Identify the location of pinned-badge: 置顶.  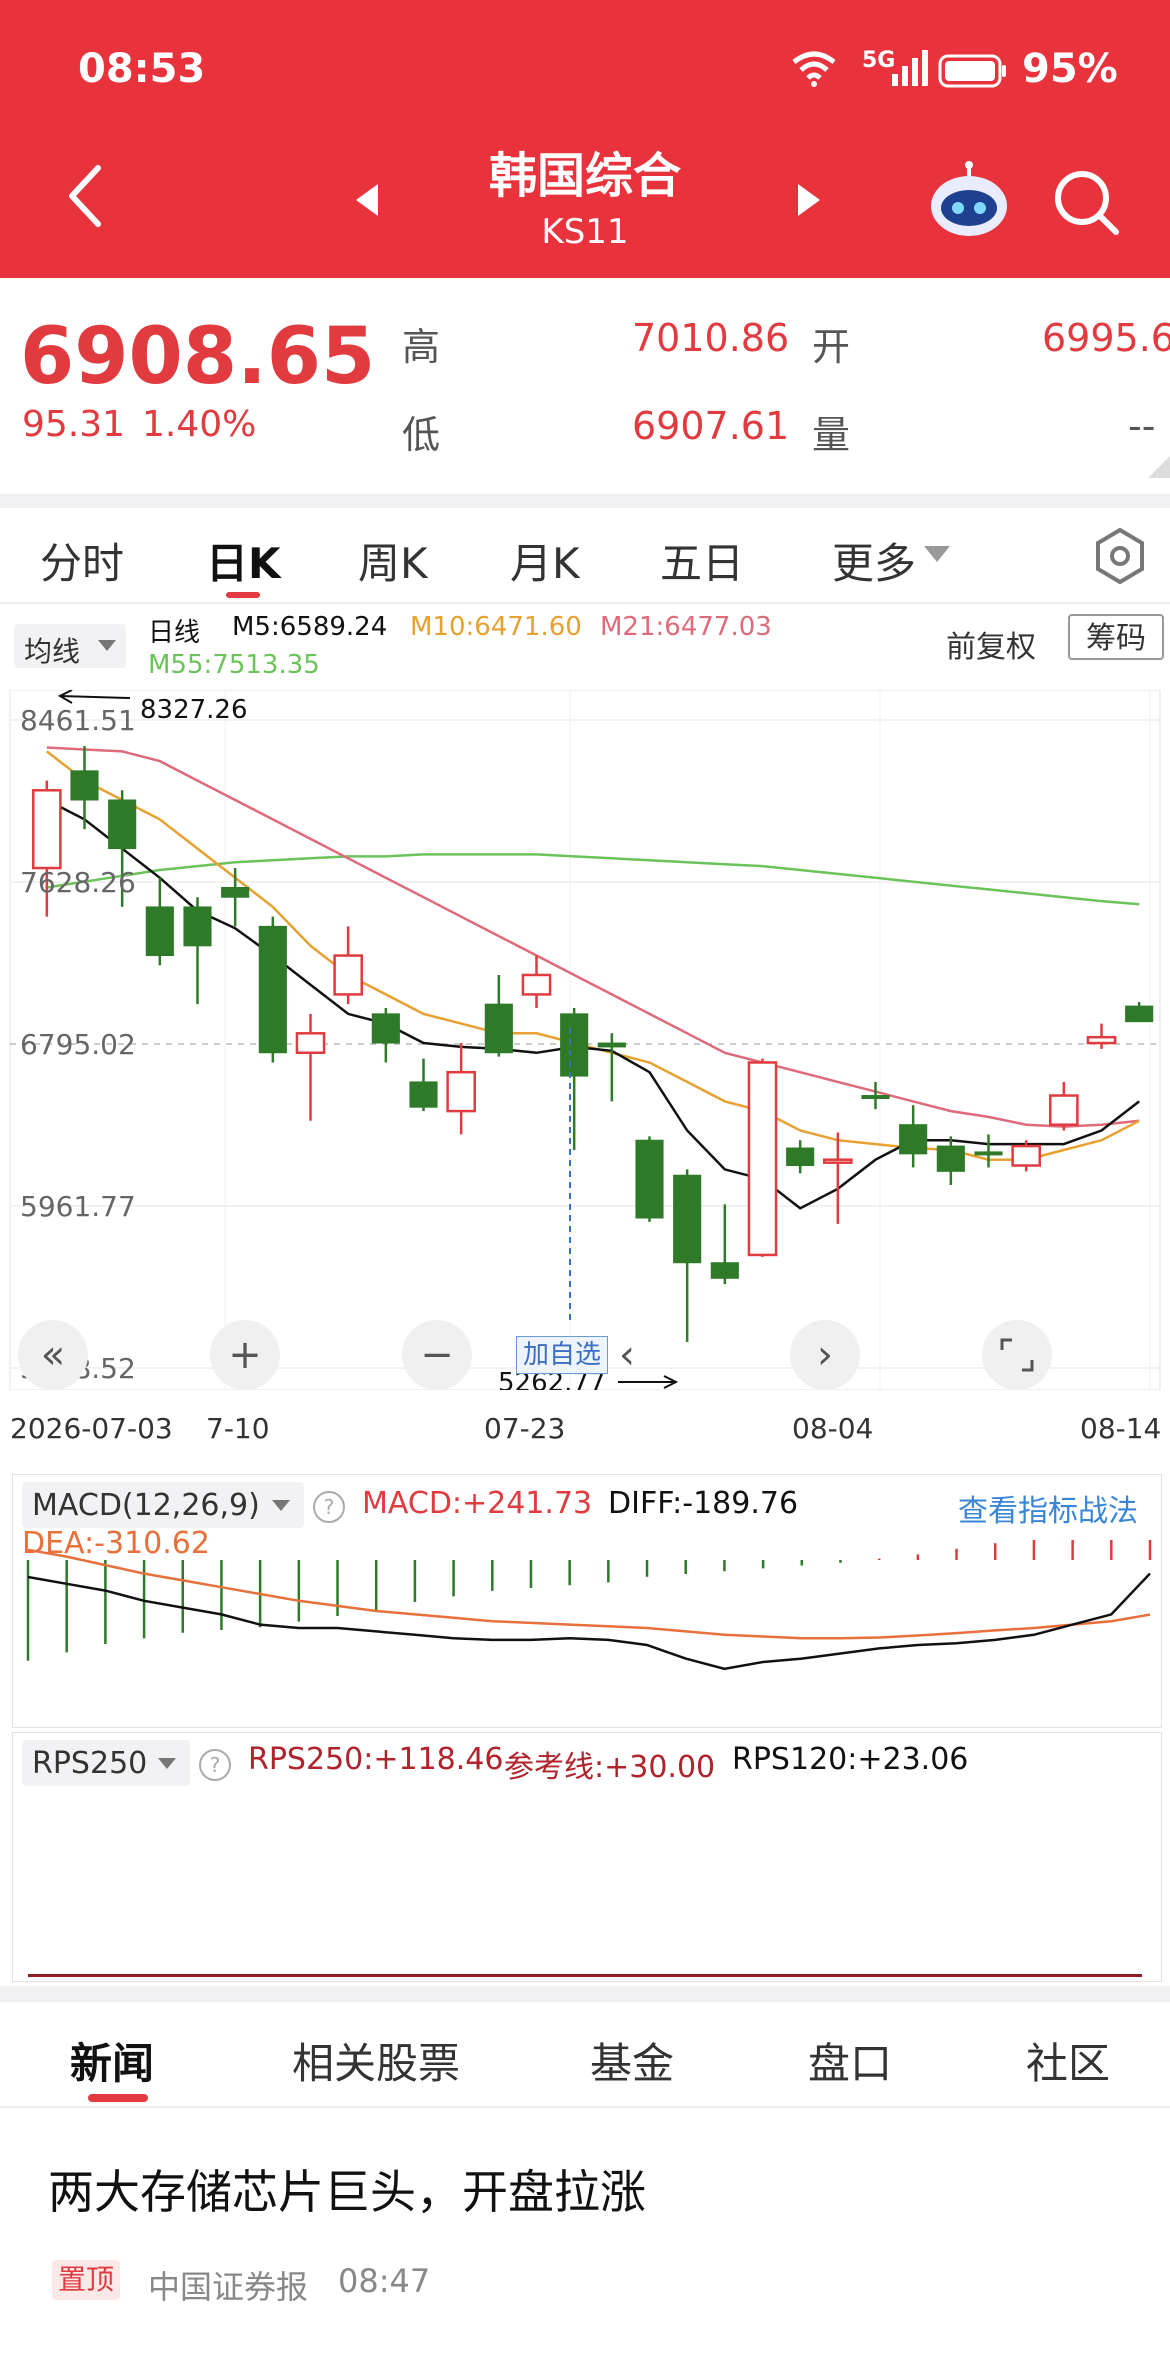
(86, 2280).